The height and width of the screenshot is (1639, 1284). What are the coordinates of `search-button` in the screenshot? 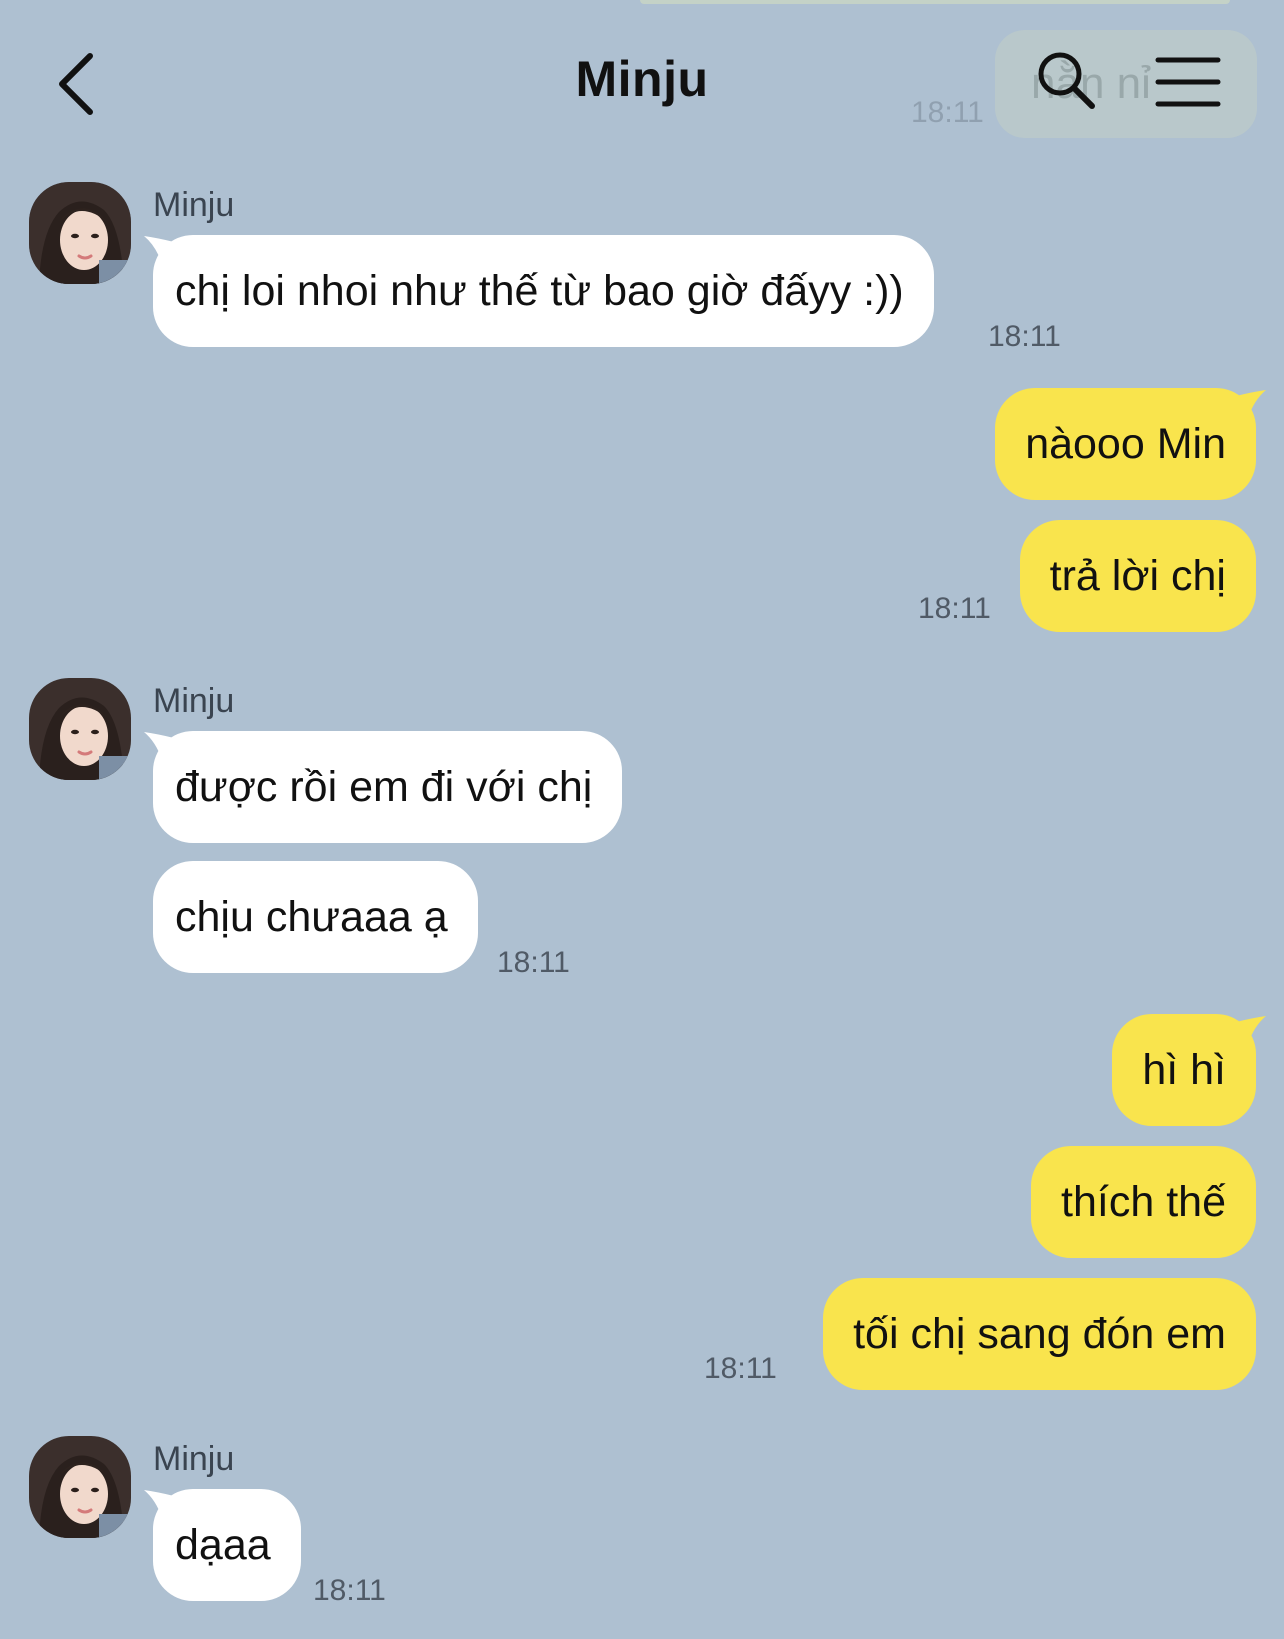 It's located at (1067, 81).